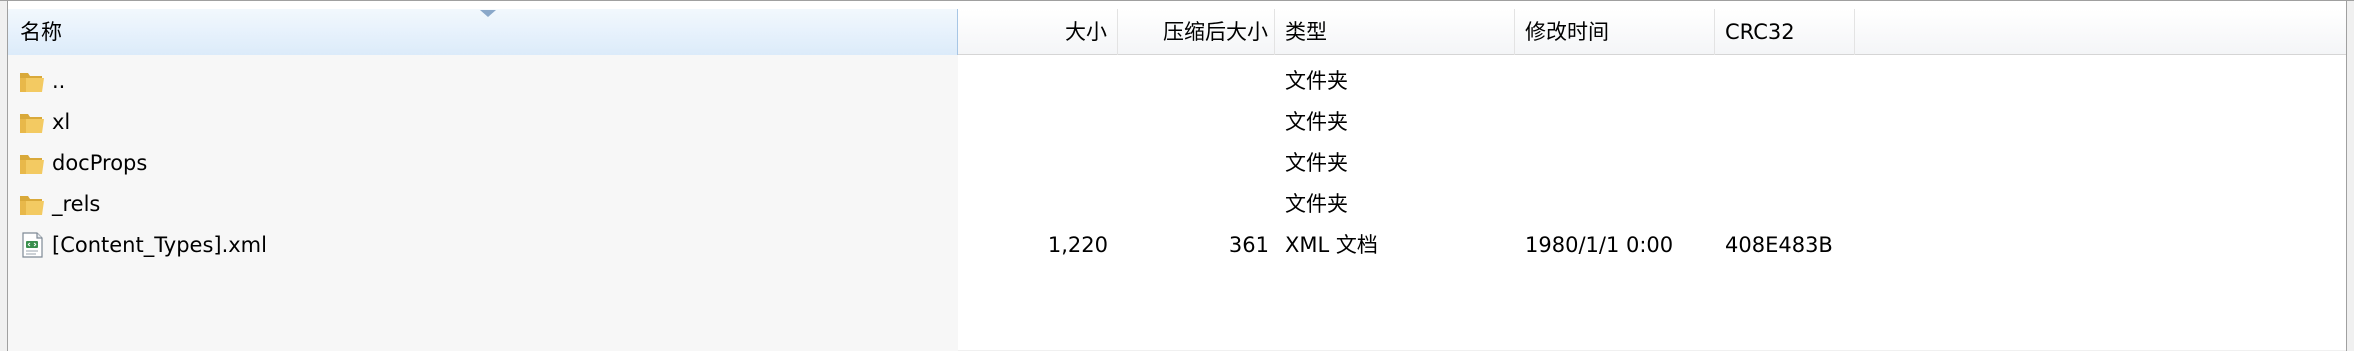 The image size is (2354, 351). I want to click on list-item: xl 文件夹, so click(1177, 122).